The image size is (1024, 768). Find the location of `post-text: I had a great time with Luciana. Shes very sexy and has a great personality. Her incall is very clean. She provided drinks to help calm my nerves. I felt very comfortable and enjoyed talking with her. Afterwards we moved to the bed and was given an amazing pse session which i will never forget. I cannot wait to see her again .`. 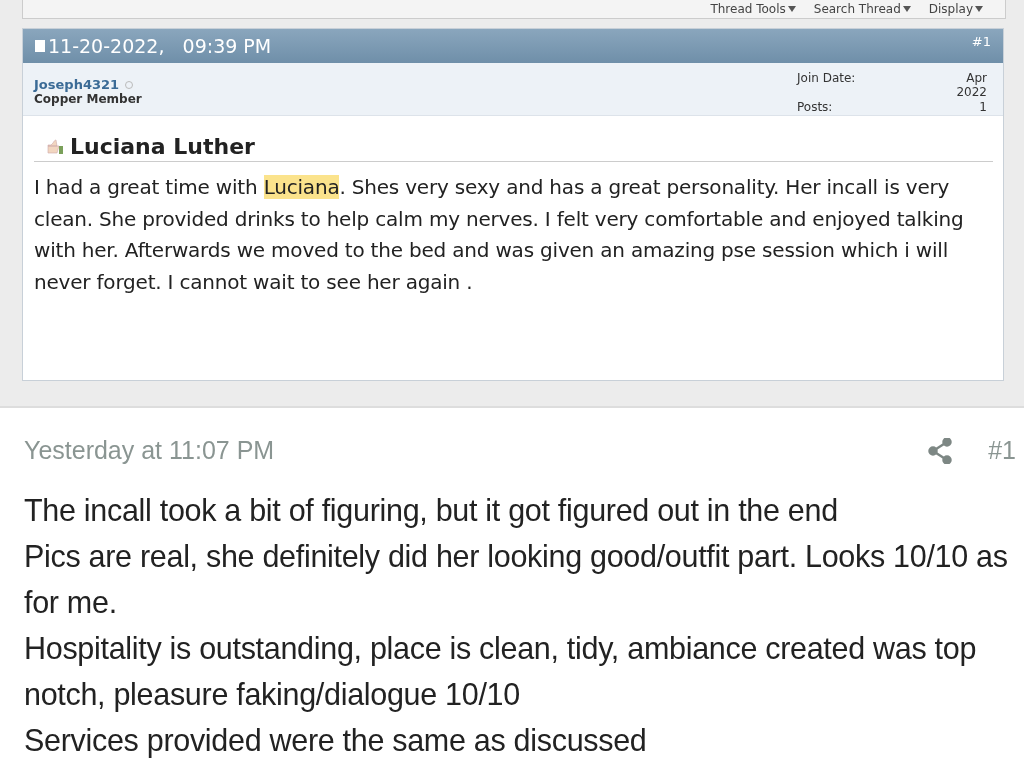

post-text: I had a great time with Luciana. Shes very sexy and has a great personality. Her incall is very clean. She provided drinks to help calm my nerves. I felt very comfortable and enjoyed talking with her. Afterwards we moved to the bed and was given an amazing pse session which i will never forget. I cannot wait to see her again . is located at coordinates (499, 235).